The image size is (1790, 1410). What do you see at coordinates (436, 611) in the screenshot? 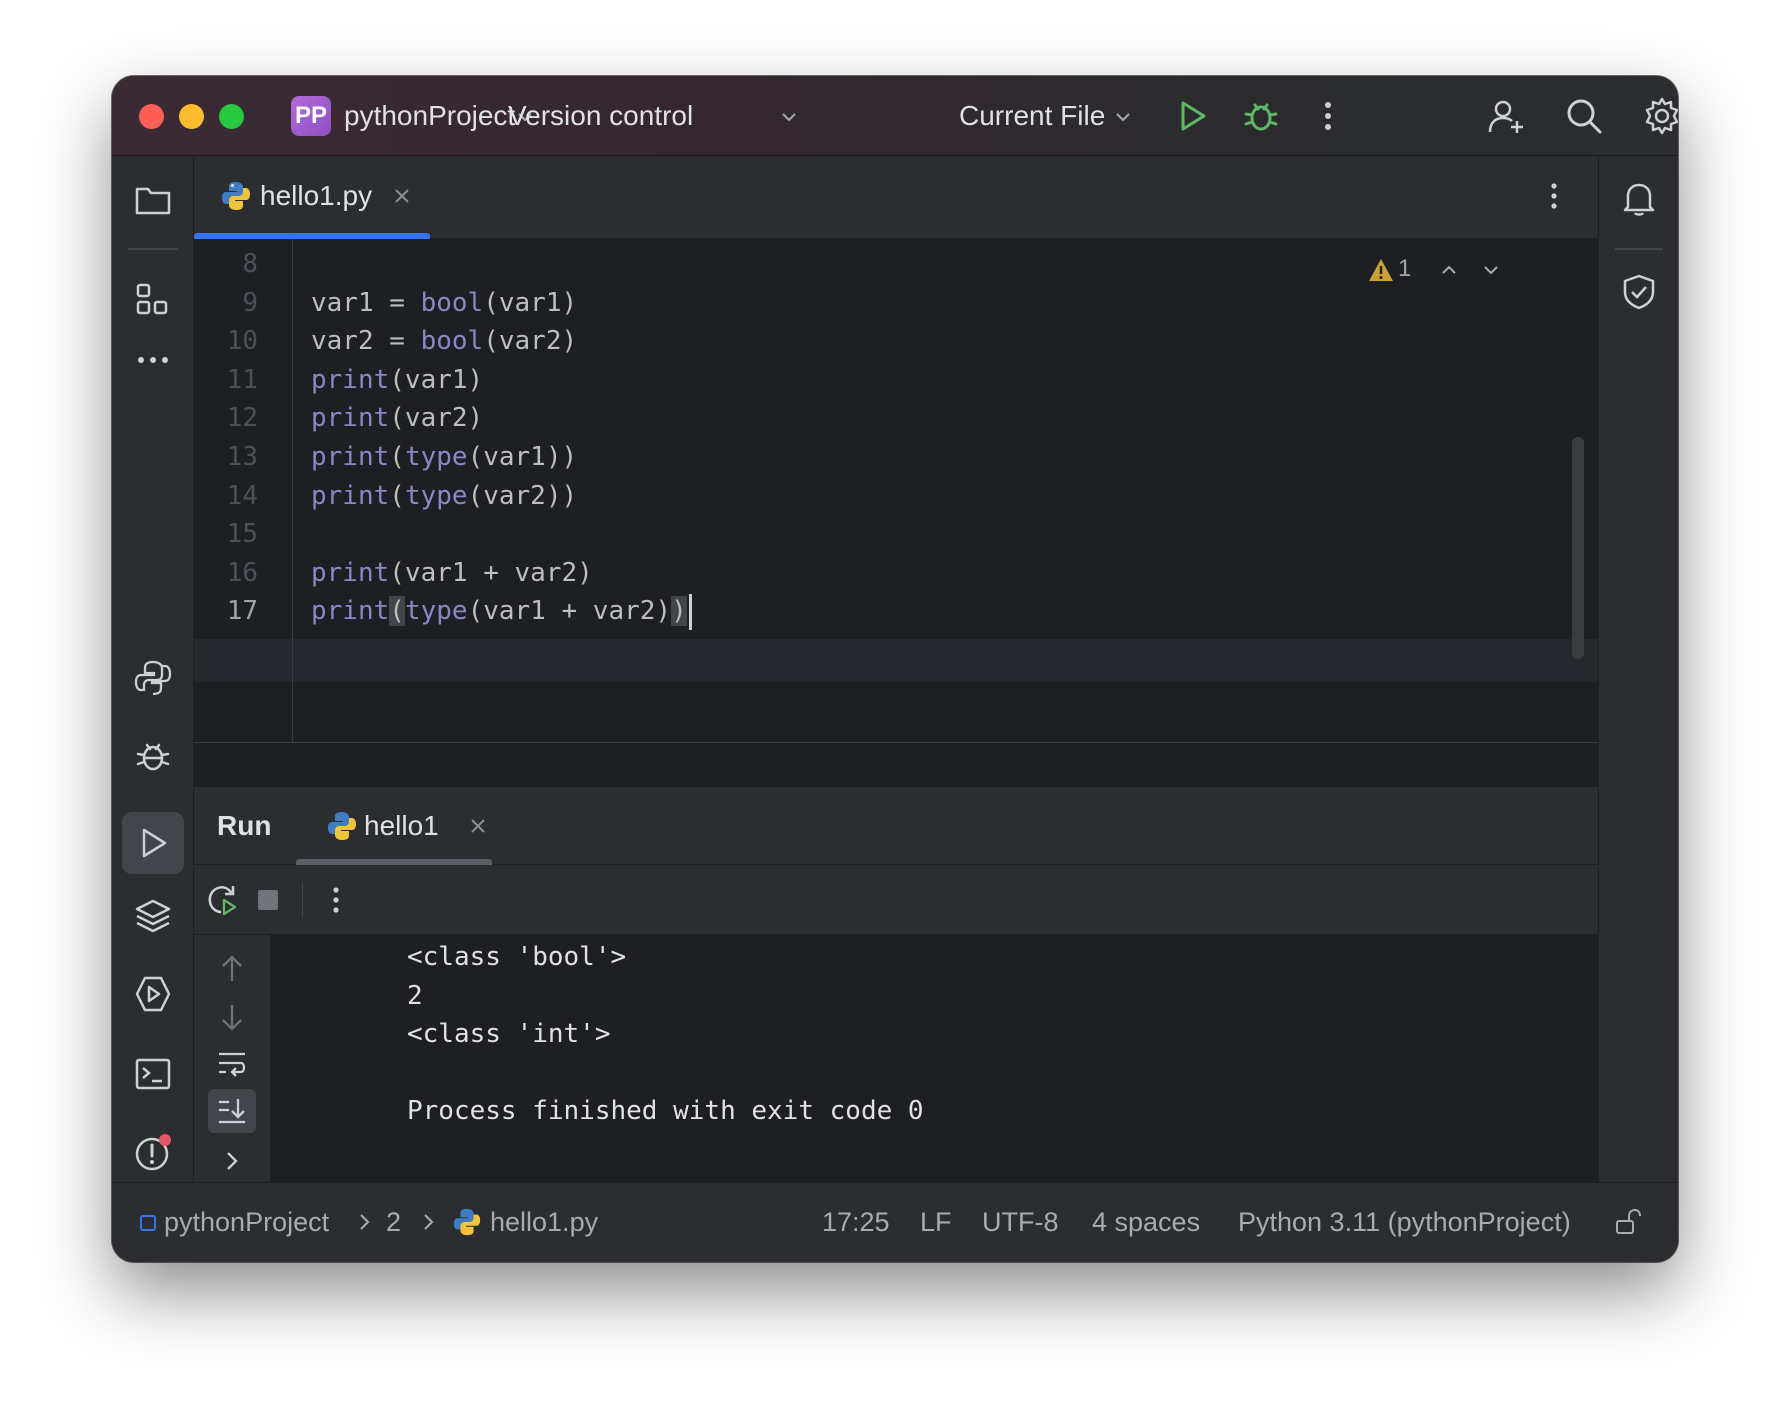
I see `keyword-token: type` at bounding box center [436, 611].